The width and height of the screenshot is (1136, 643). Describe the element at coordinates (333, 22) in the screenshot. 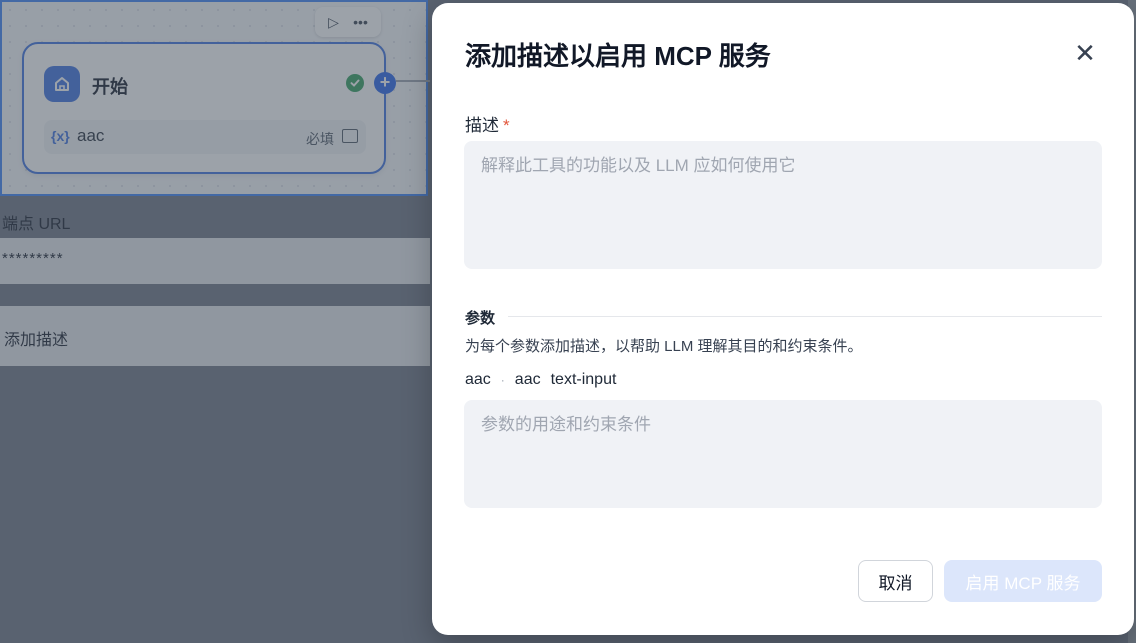

I see `play-icon: ▷` at that location.